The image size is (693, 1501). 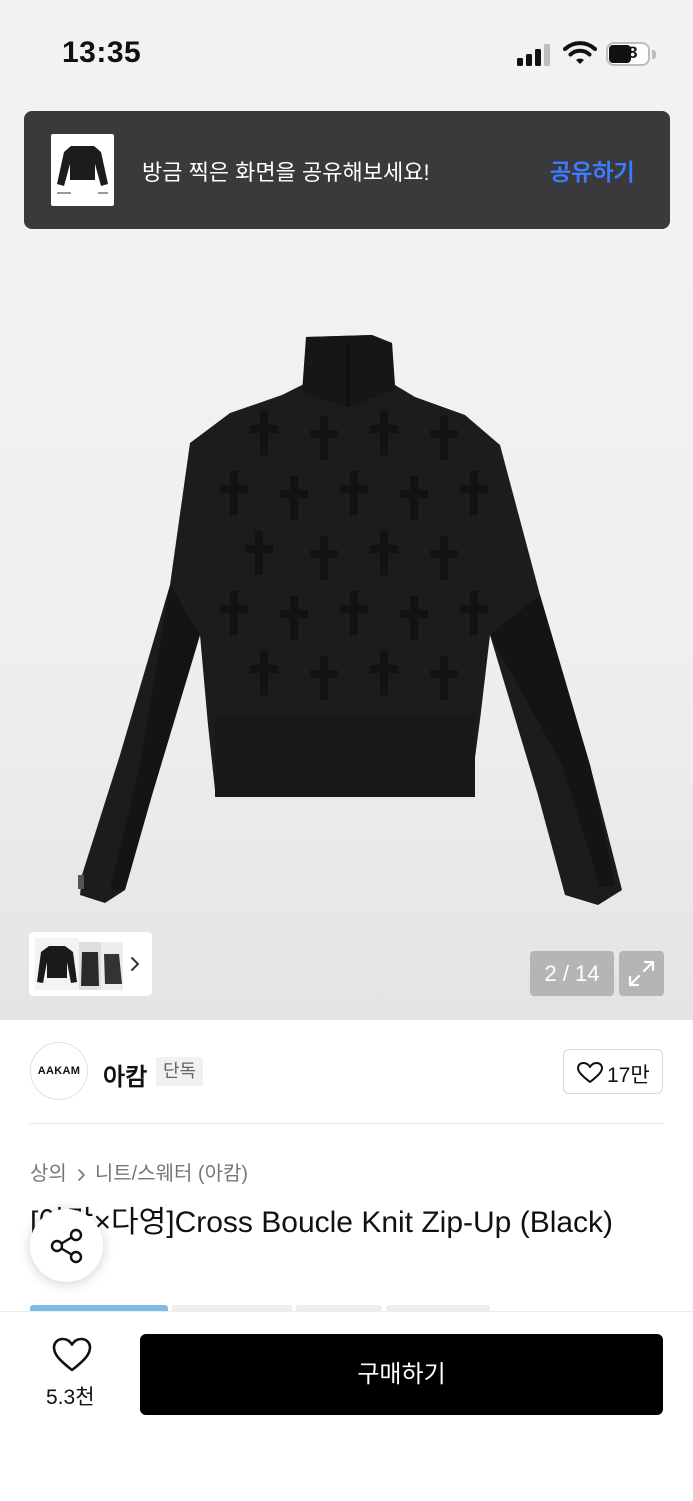 I want to click on image-counter: 2 / 14, so click(x=572, y=973).